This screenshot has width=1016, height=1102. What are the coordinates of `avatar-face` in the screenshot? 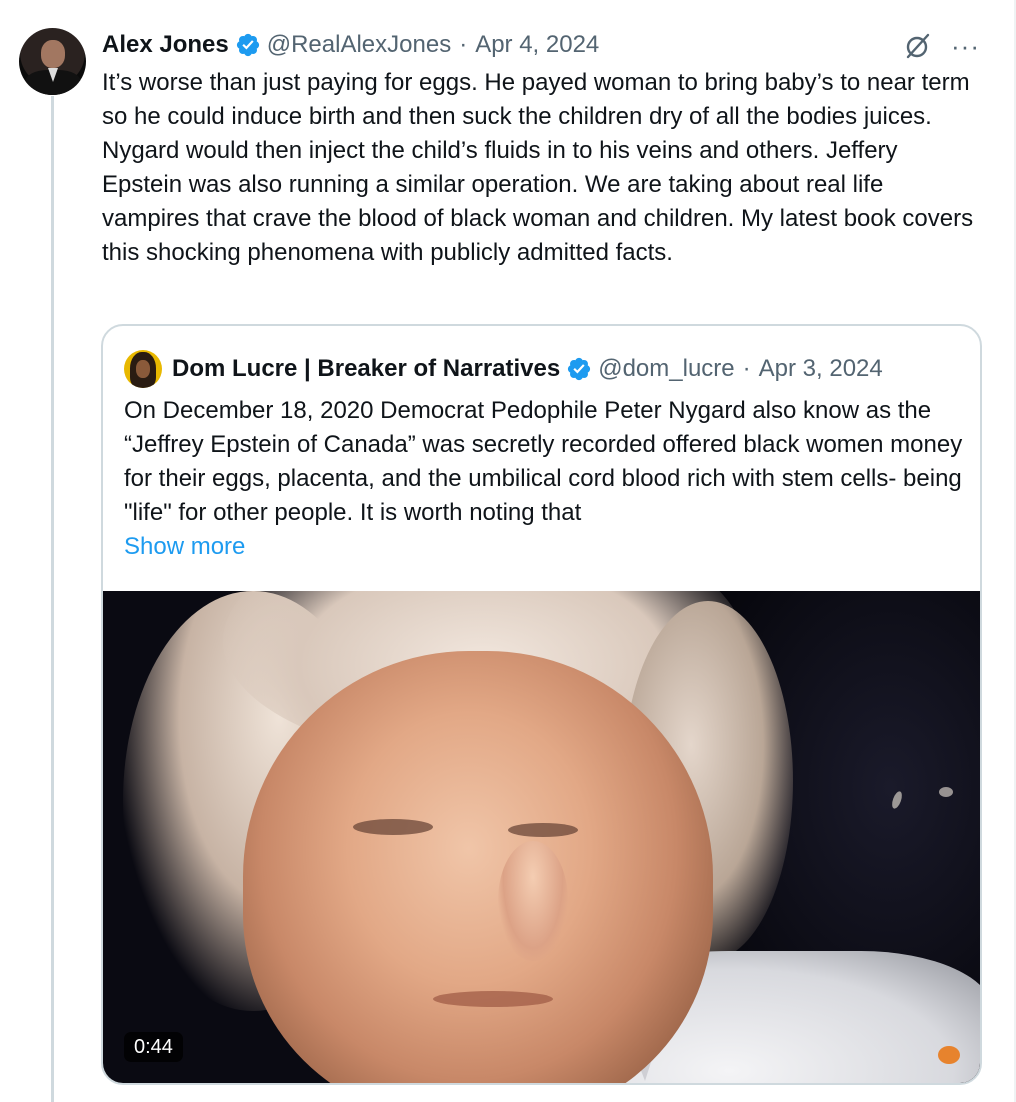 It's located at (53, 54).